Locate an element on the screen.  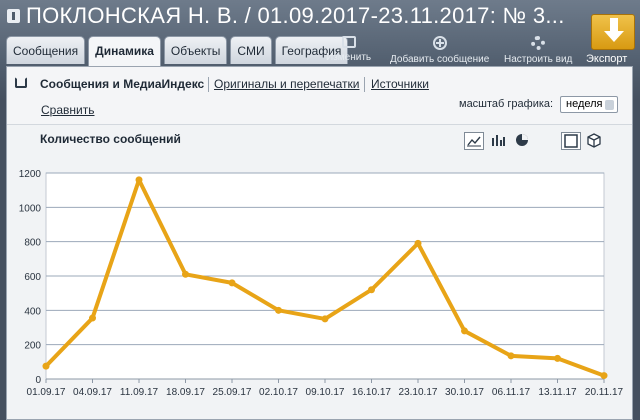
select-caret-icon is located at coordinates (609, 105).